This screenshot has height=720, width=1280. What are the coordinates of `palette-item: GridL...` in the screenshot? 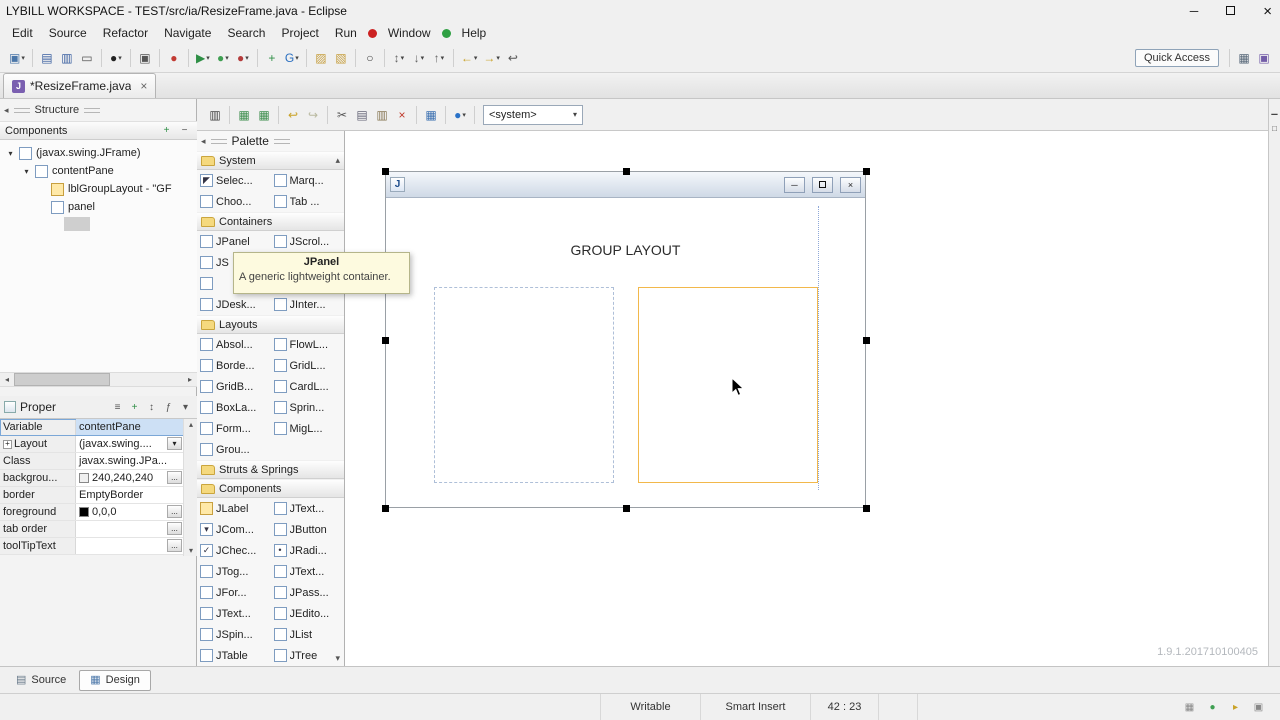 It's located at (308, 365).